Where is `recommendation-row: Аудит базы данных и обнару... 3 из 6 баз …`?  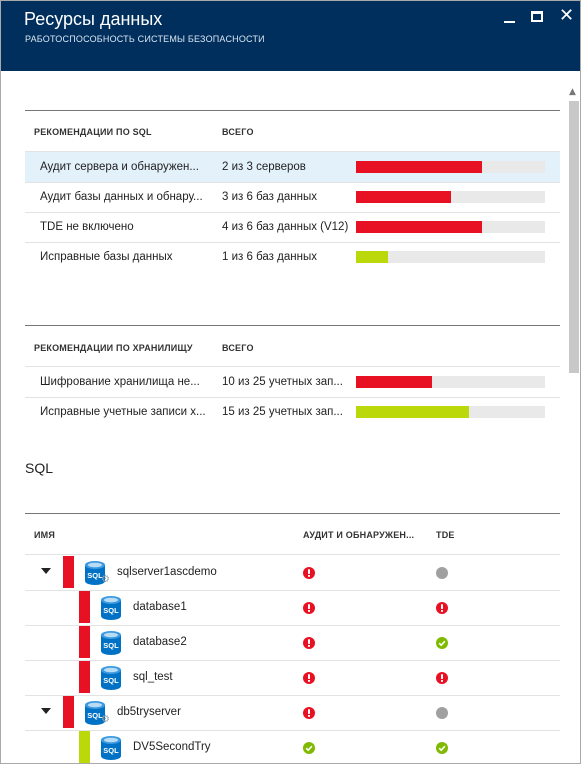 recommendation-row: Аудит базы данных и обнару... 3 из 6 баз … is located at coordinates (292, 197).